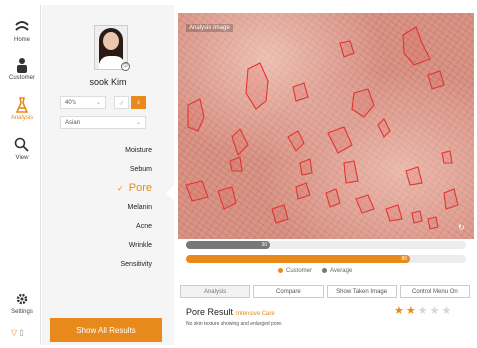  What do you see at coordinates (70, 103) in the screenshot?
I see `age-select-value: 40's` at bounding box center [70, 103].